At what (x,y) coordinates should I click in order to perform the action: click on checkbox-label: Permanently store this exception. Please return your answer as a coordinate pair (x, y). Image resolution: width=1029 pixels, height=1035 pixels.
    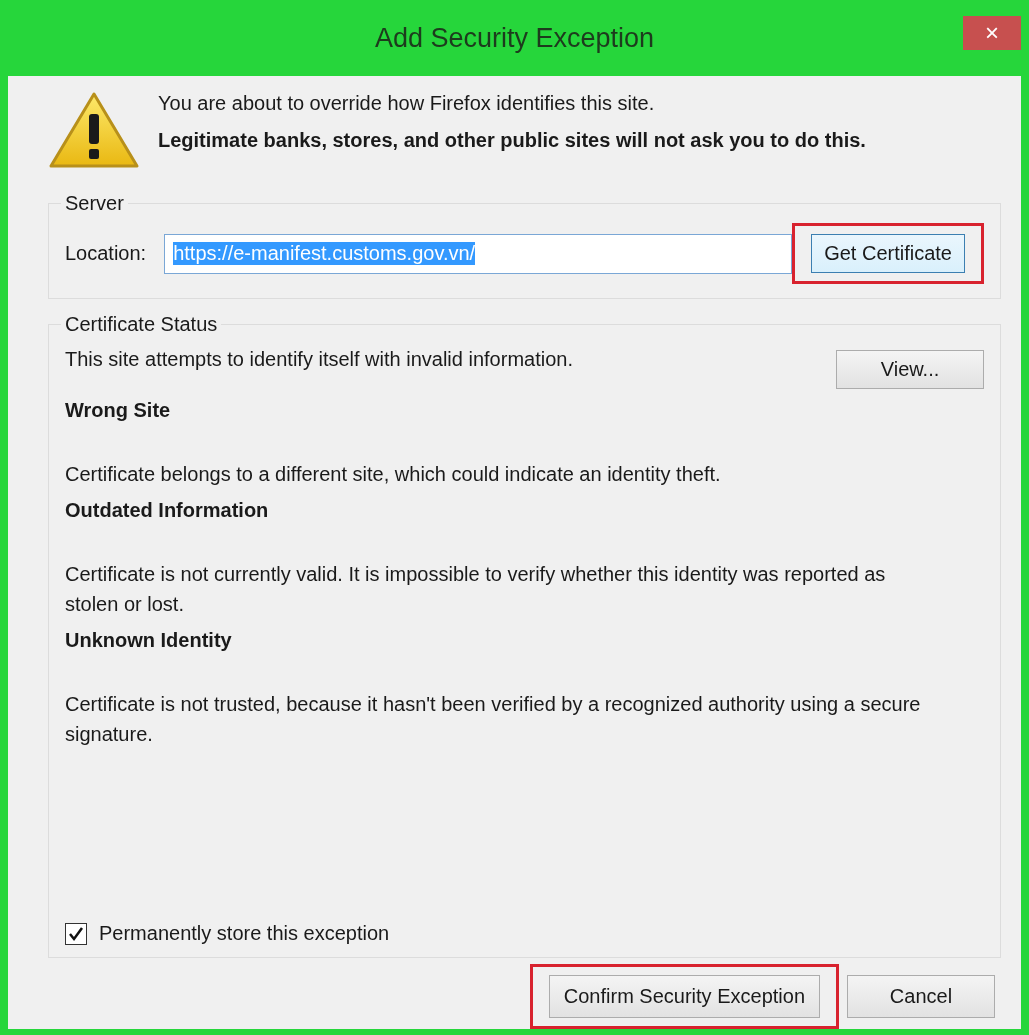
    Looking at the image, I should click on (244, 933).